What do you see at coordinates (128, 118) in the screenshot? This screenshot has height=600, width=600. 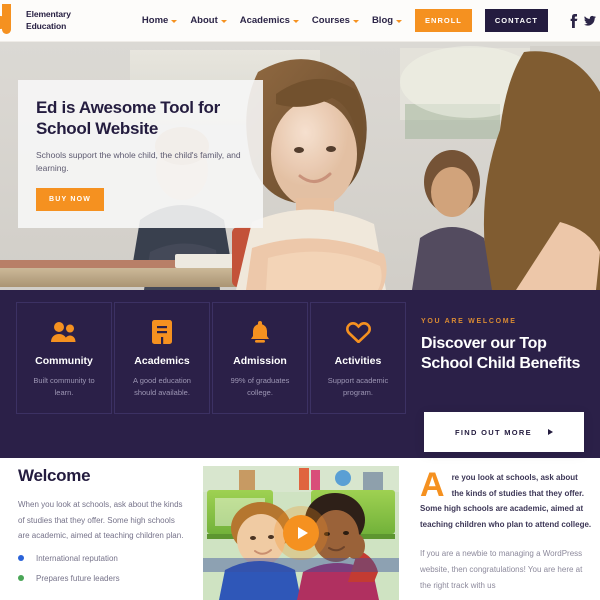 I see `hero-title: Ed is Awesome Tool for School Website` at bounding box center [128, 118].